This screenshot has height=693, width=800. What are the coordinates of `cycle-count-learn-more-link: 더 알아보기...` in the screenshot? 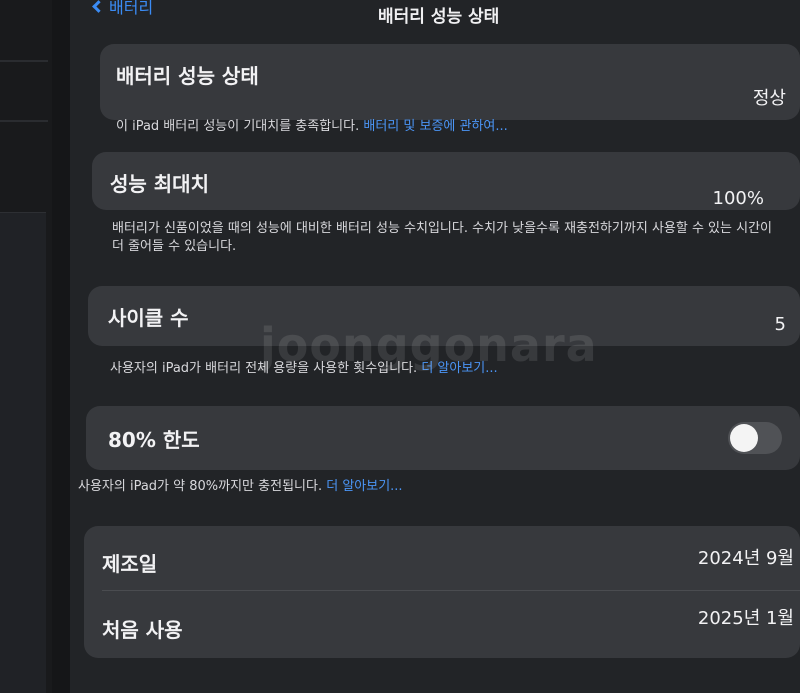 It's located at (459, 368).